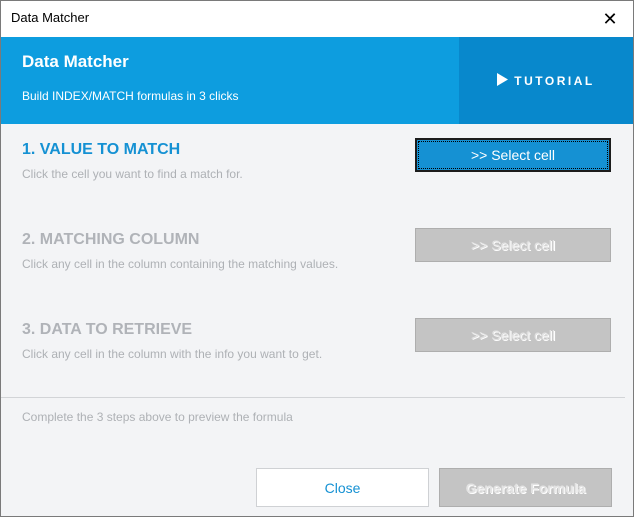 The width and height of the screenshot is (634, 517). Describe the element at coordinates (101, 149) in the screenshot. I see `step-title: 1. VALUE TO MATCH` at that location.